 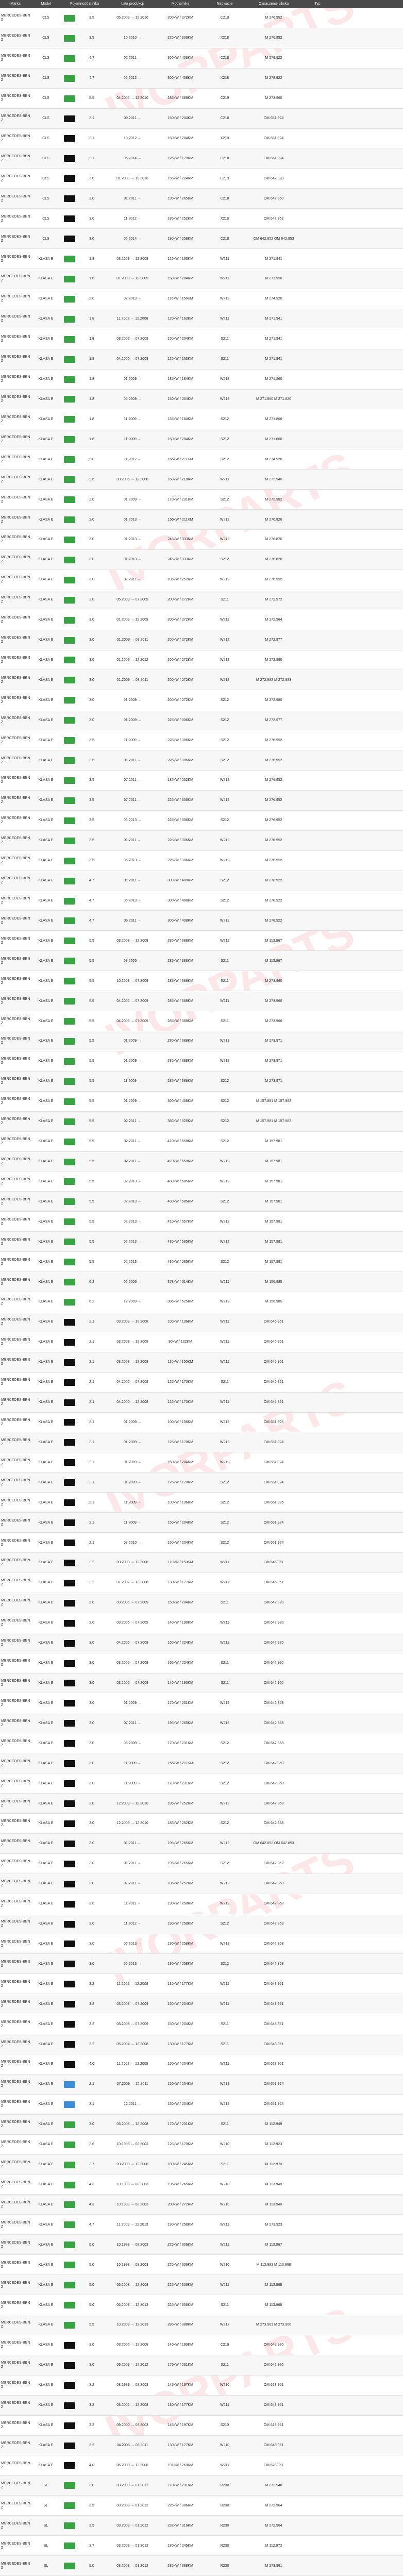 I want to click on cell-moc: 90kW / 122KM, so click(x=181, y=1342).